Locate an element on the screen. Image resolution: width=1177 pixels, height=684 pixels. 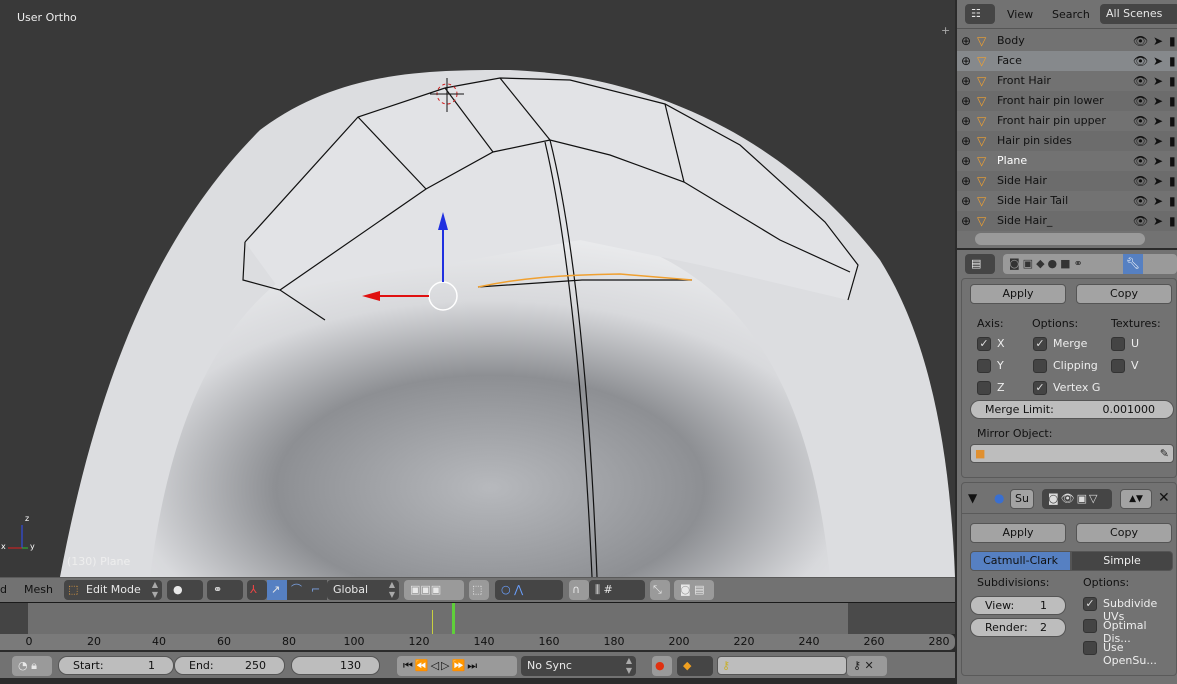
editor-type-select: ▤ is located at coordinates (980, 264).